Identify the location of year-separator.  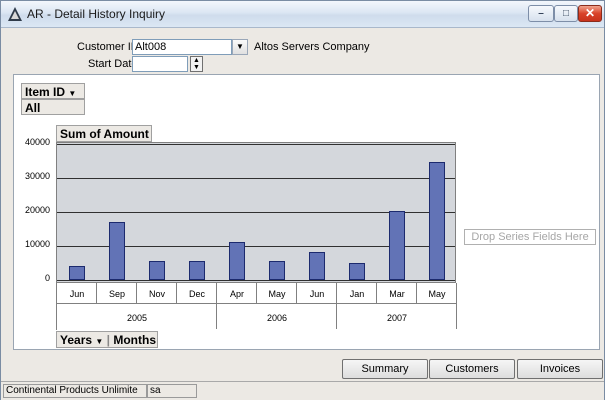
(456, 316).